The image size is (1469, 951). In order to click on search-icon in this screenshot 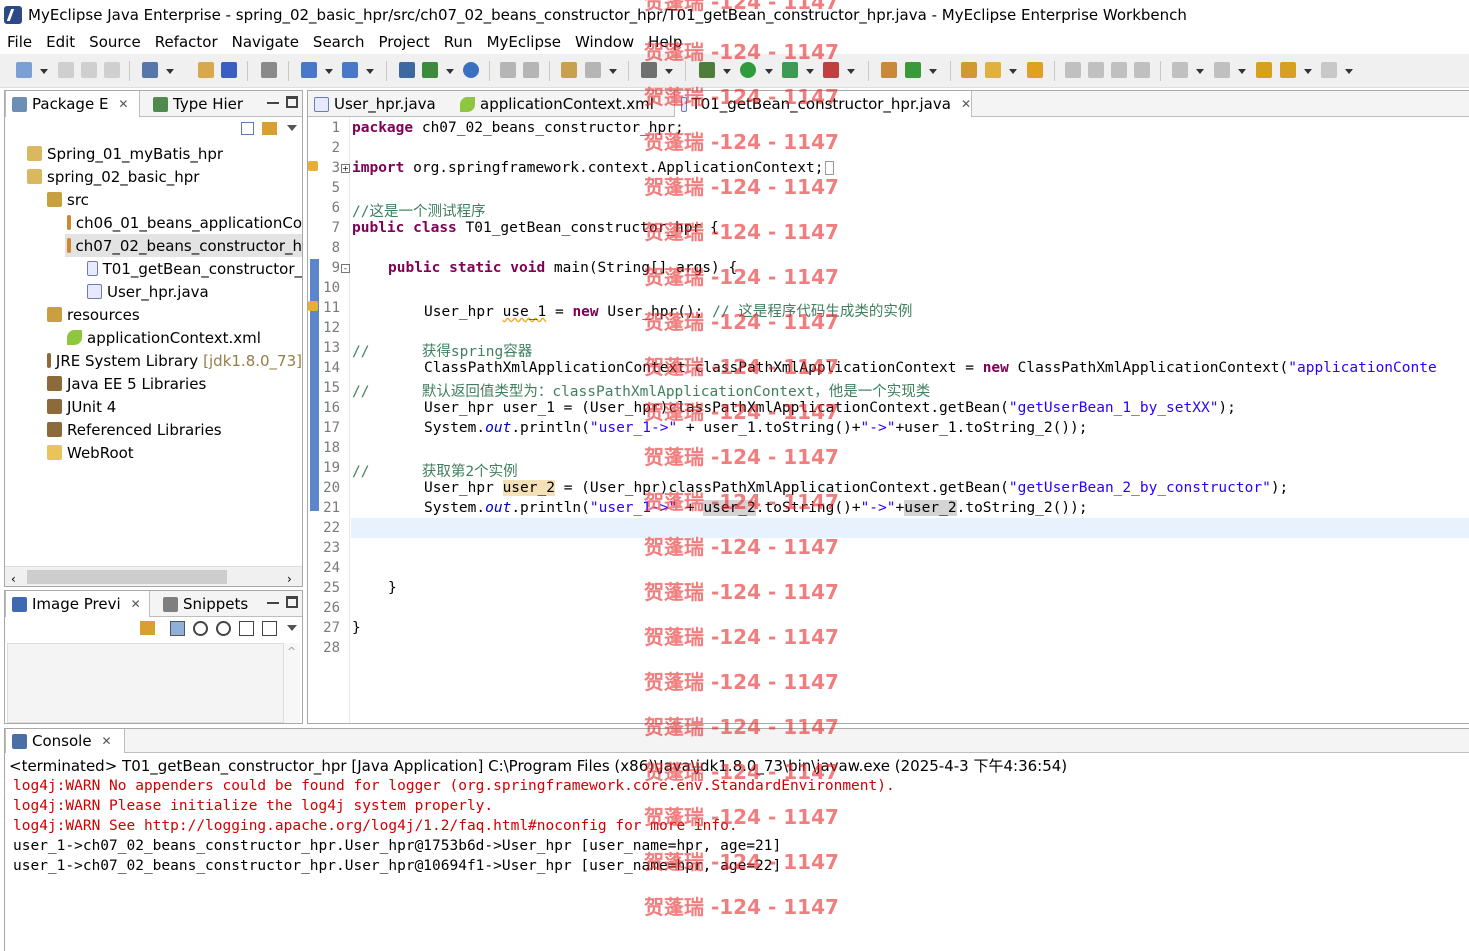, I will do `click(350, 70)`.